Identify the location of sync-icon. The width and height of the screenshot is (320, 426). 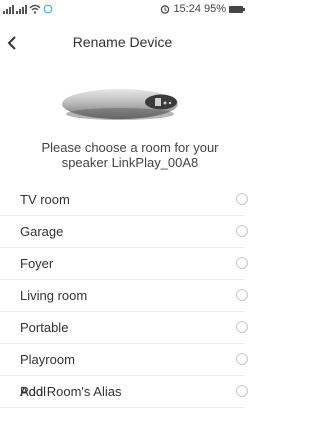
(48, 9).